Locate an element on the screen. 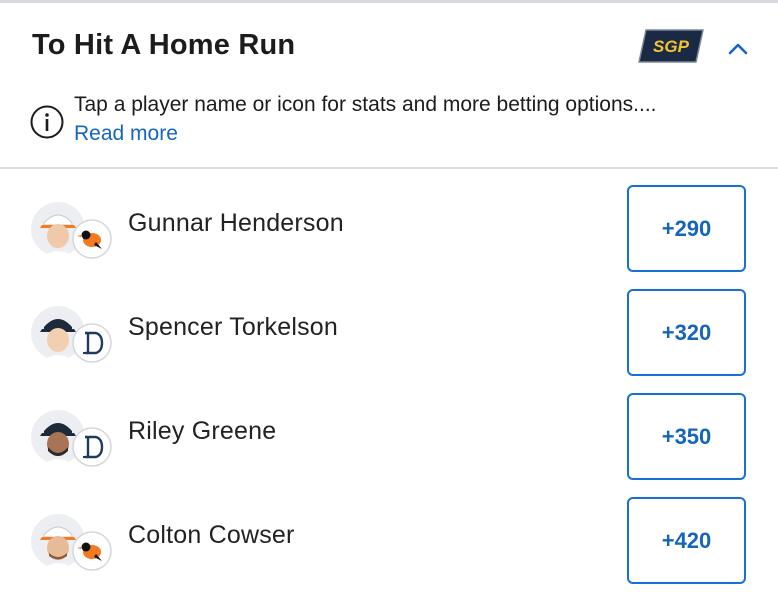 This screenshot has width=778, height=600. read-more-link: Read more is located at coordinates (126, 134).